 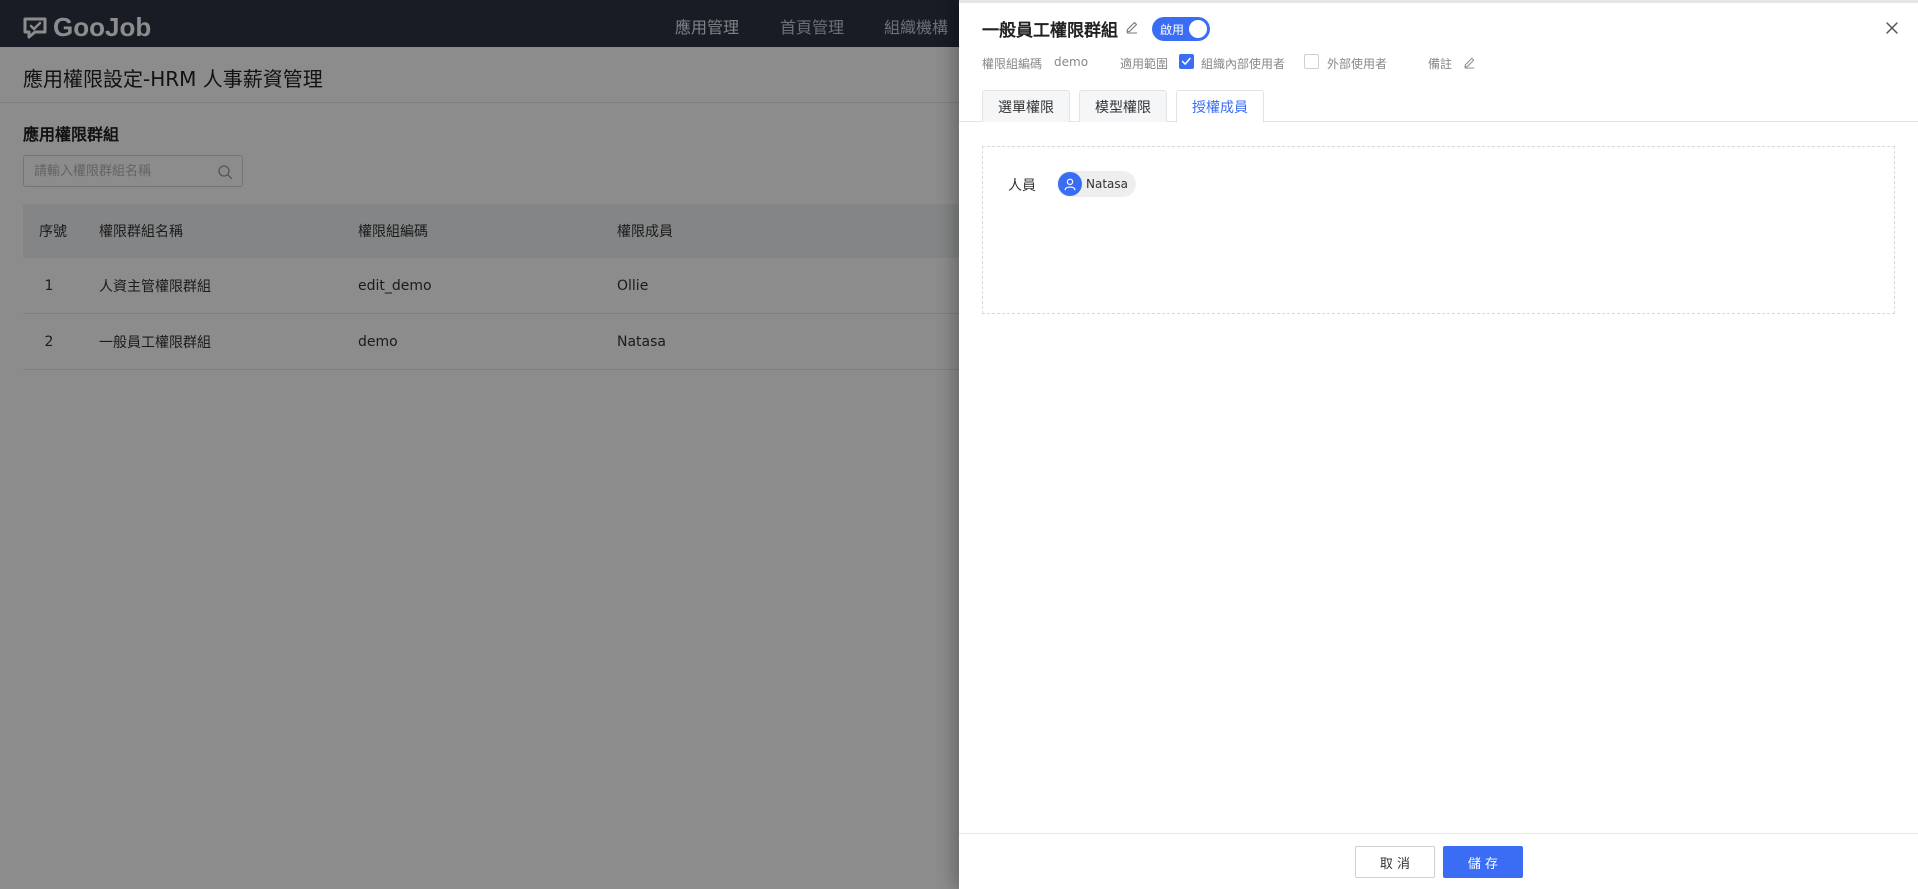 I want to click on check-icon, so click(x=1186, y=61).